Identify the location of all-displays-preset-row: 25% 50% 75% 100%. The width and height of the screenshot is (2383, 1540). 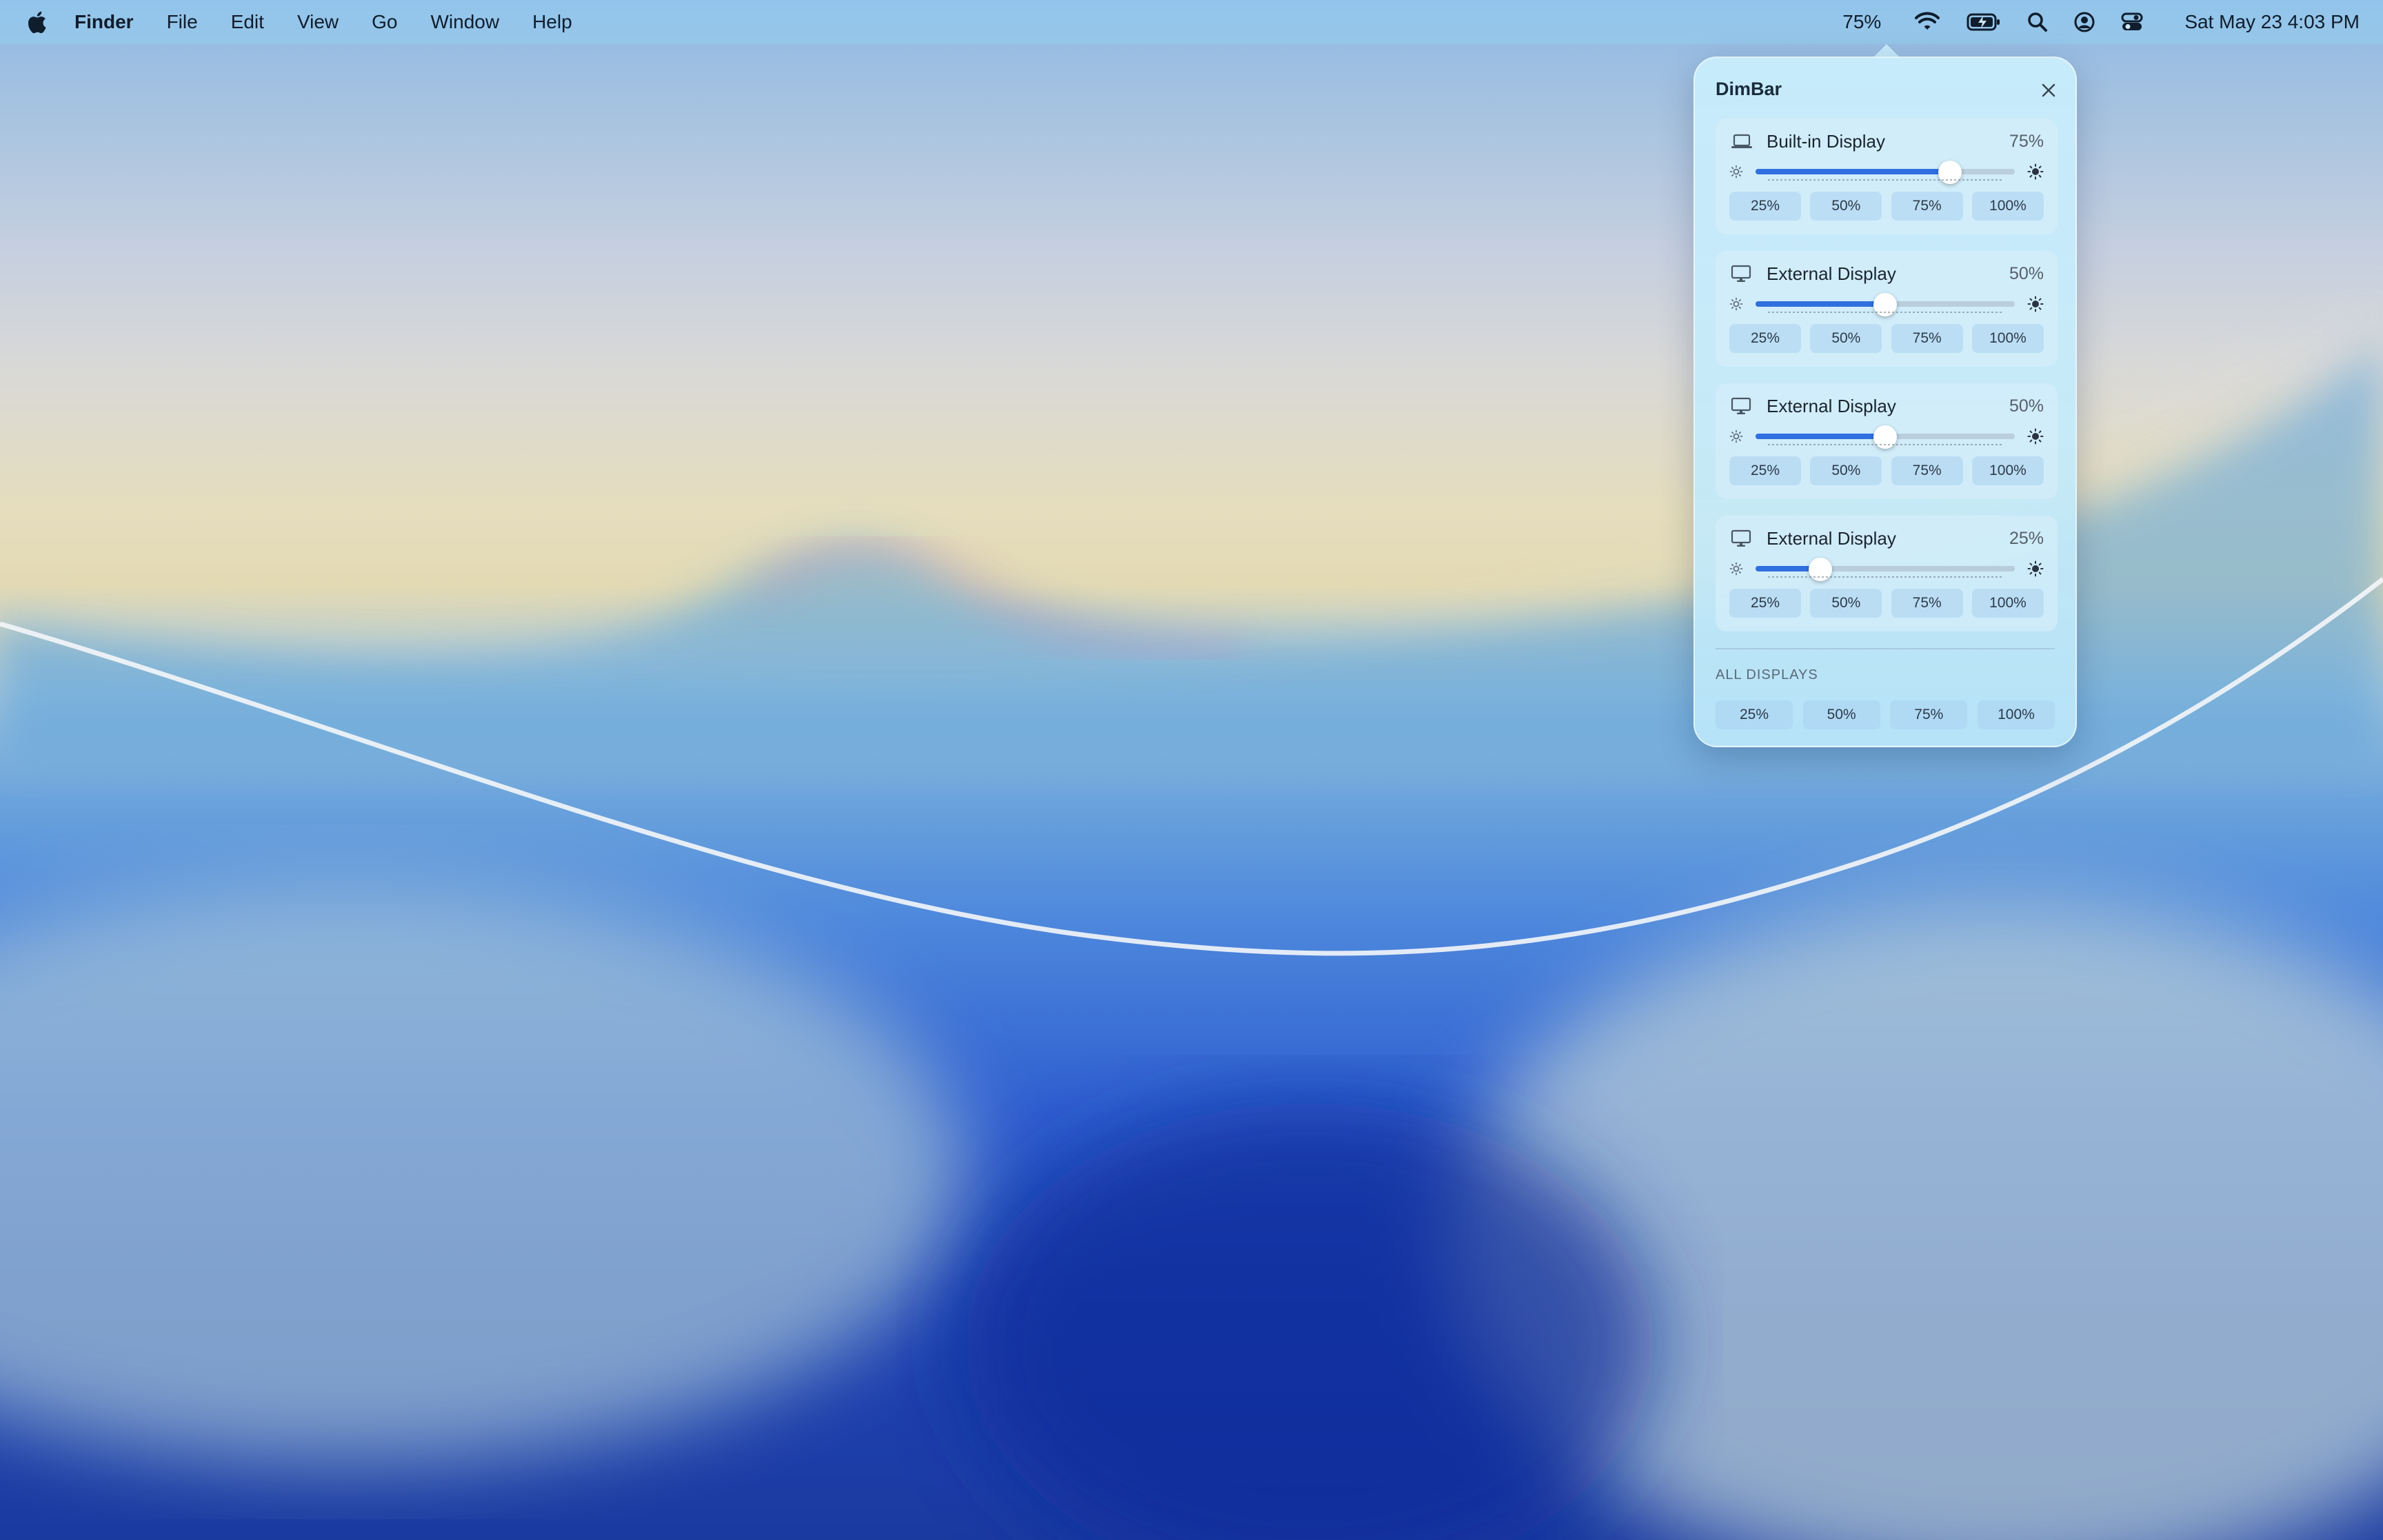
(1885, 715).